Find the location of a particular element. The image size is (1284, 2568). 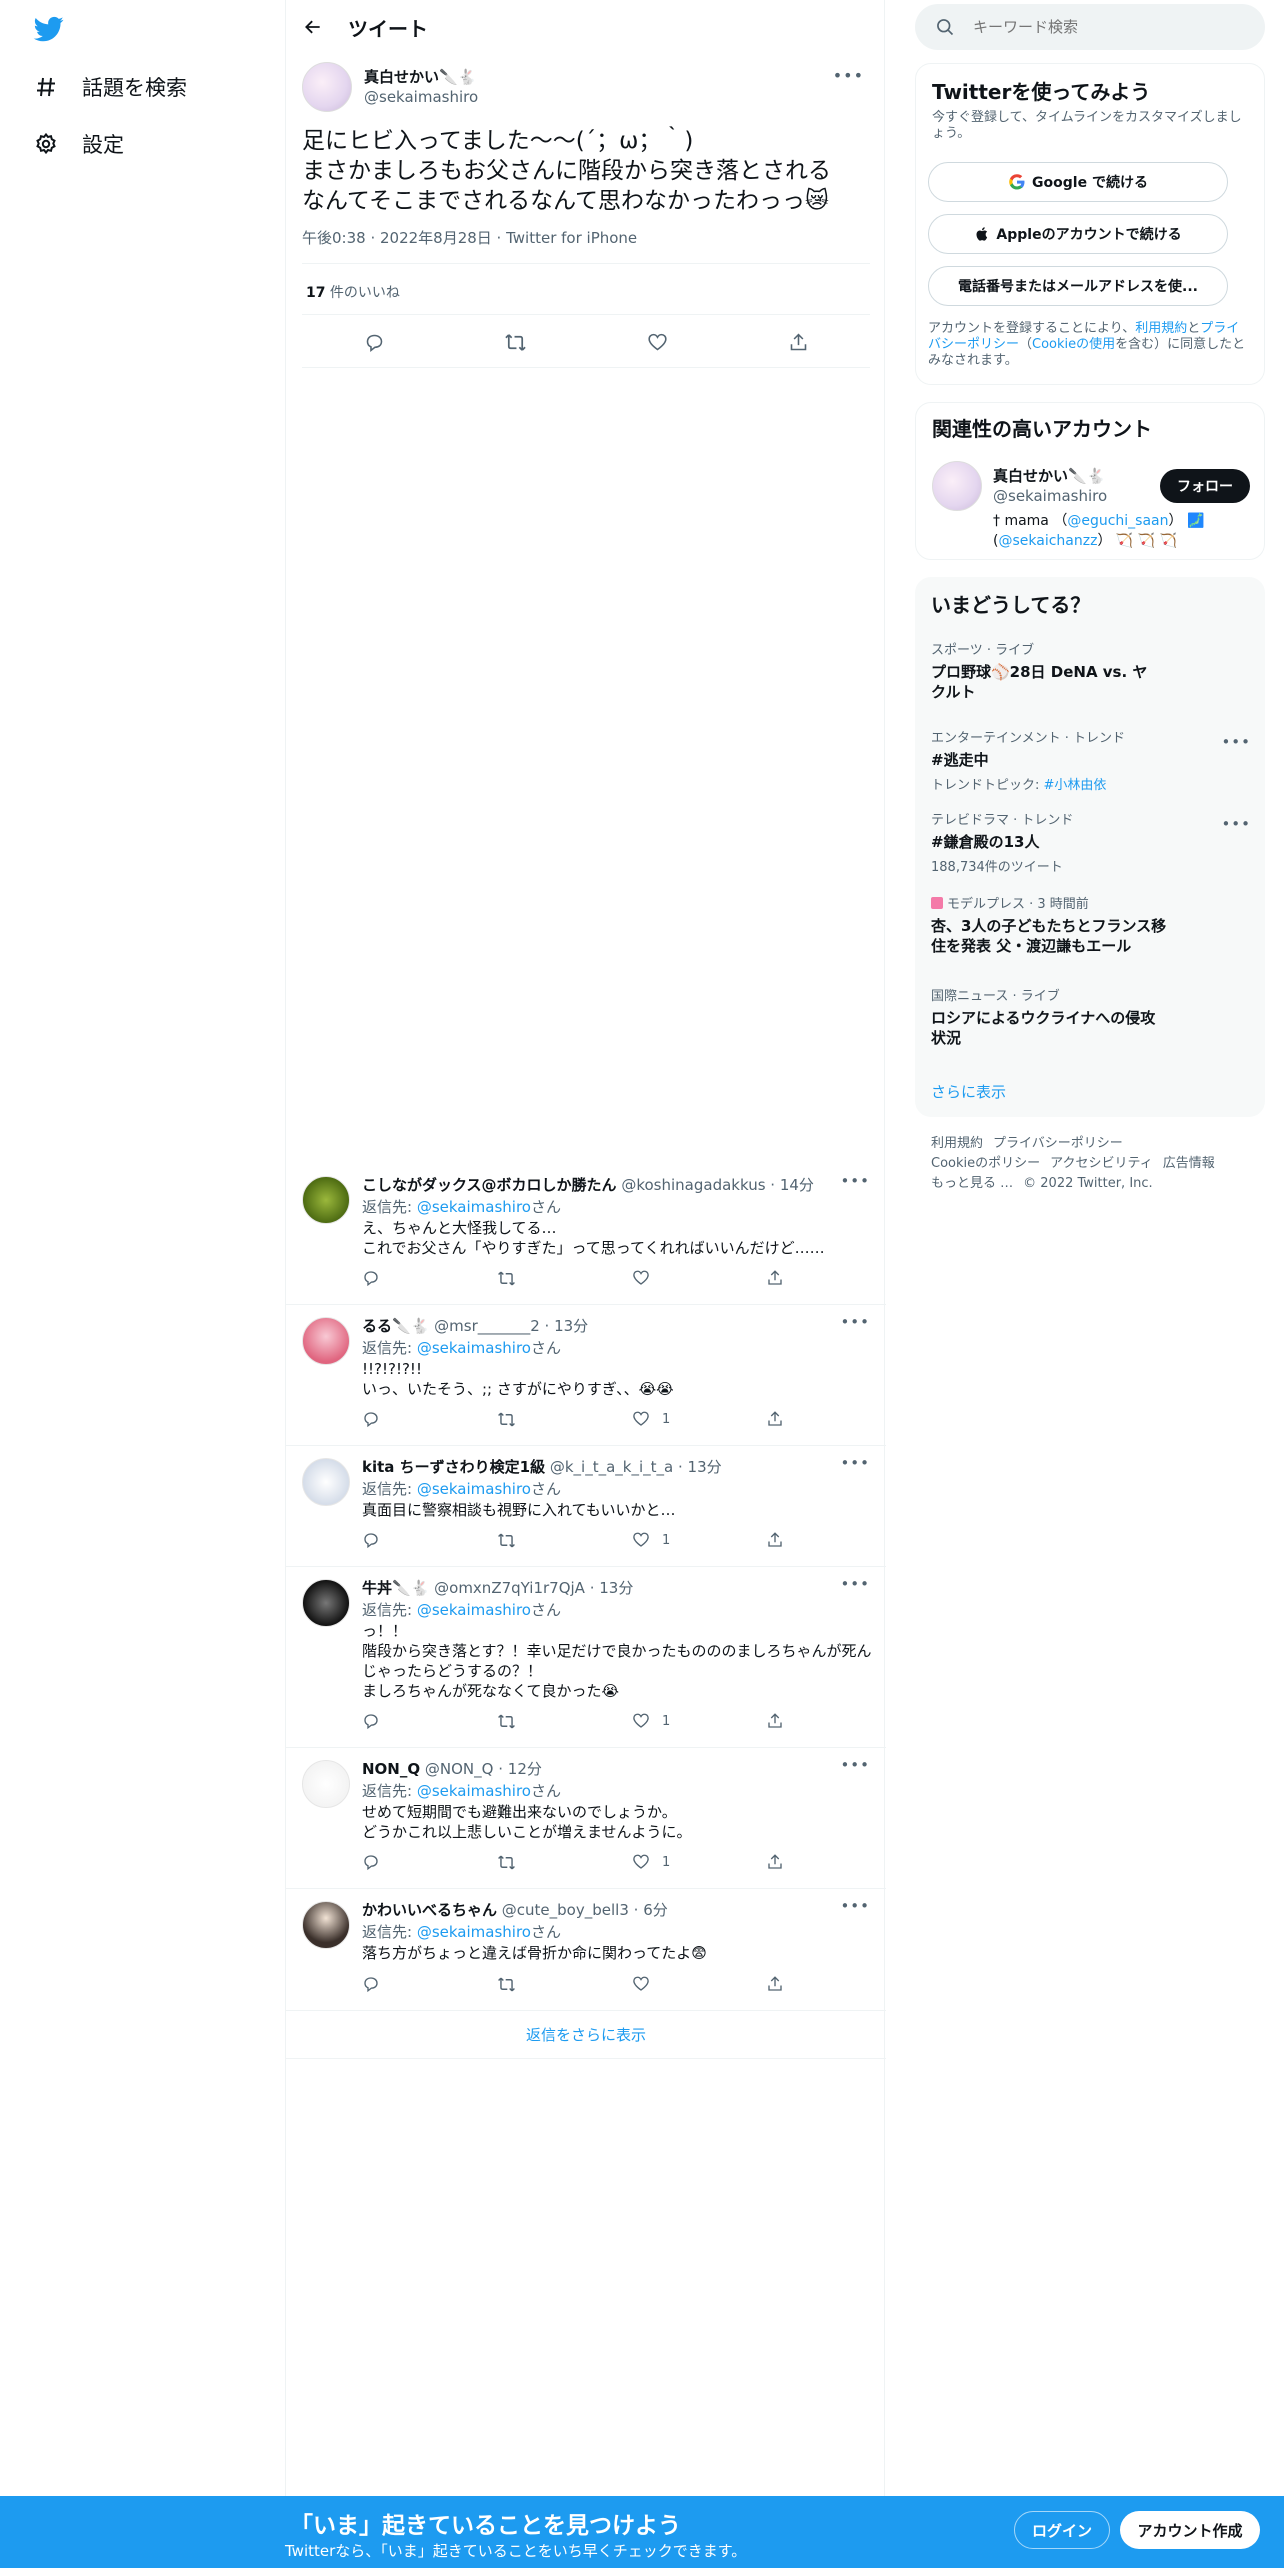

twitter-logo-icon is located at coordinates (49, 29).